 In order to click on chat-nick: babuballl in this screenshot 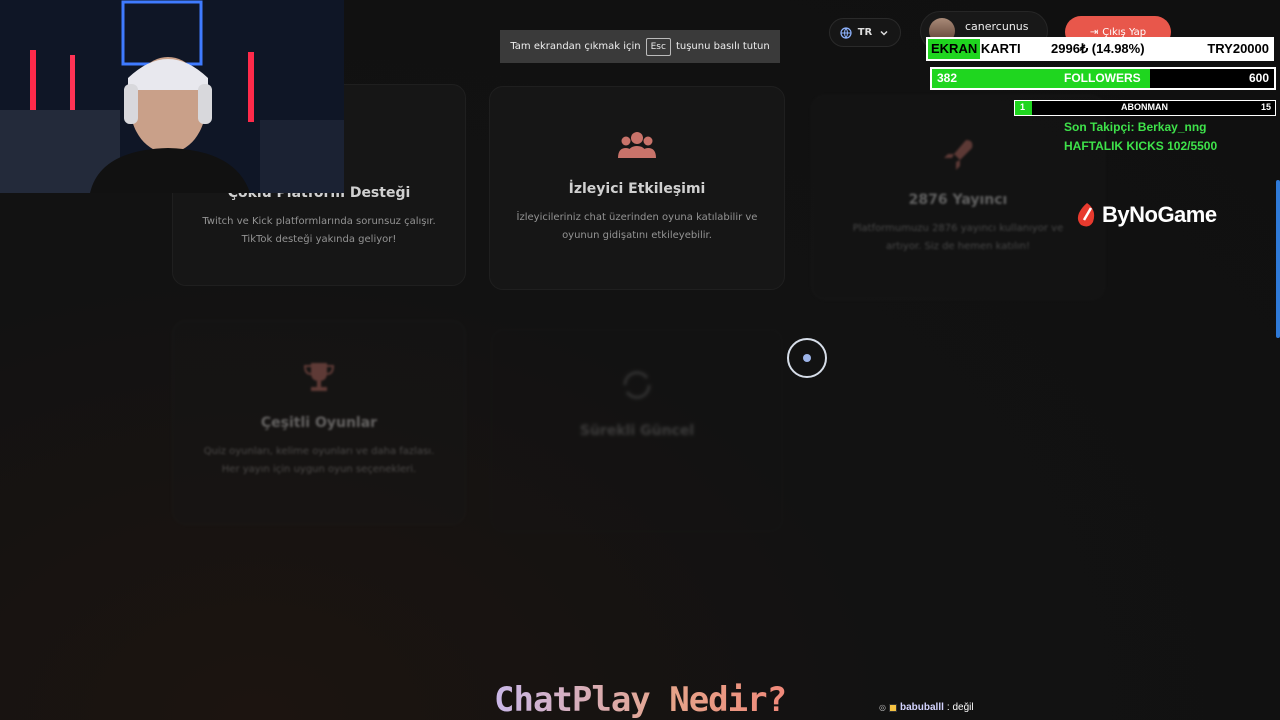, I will do `click(921, 707)`.